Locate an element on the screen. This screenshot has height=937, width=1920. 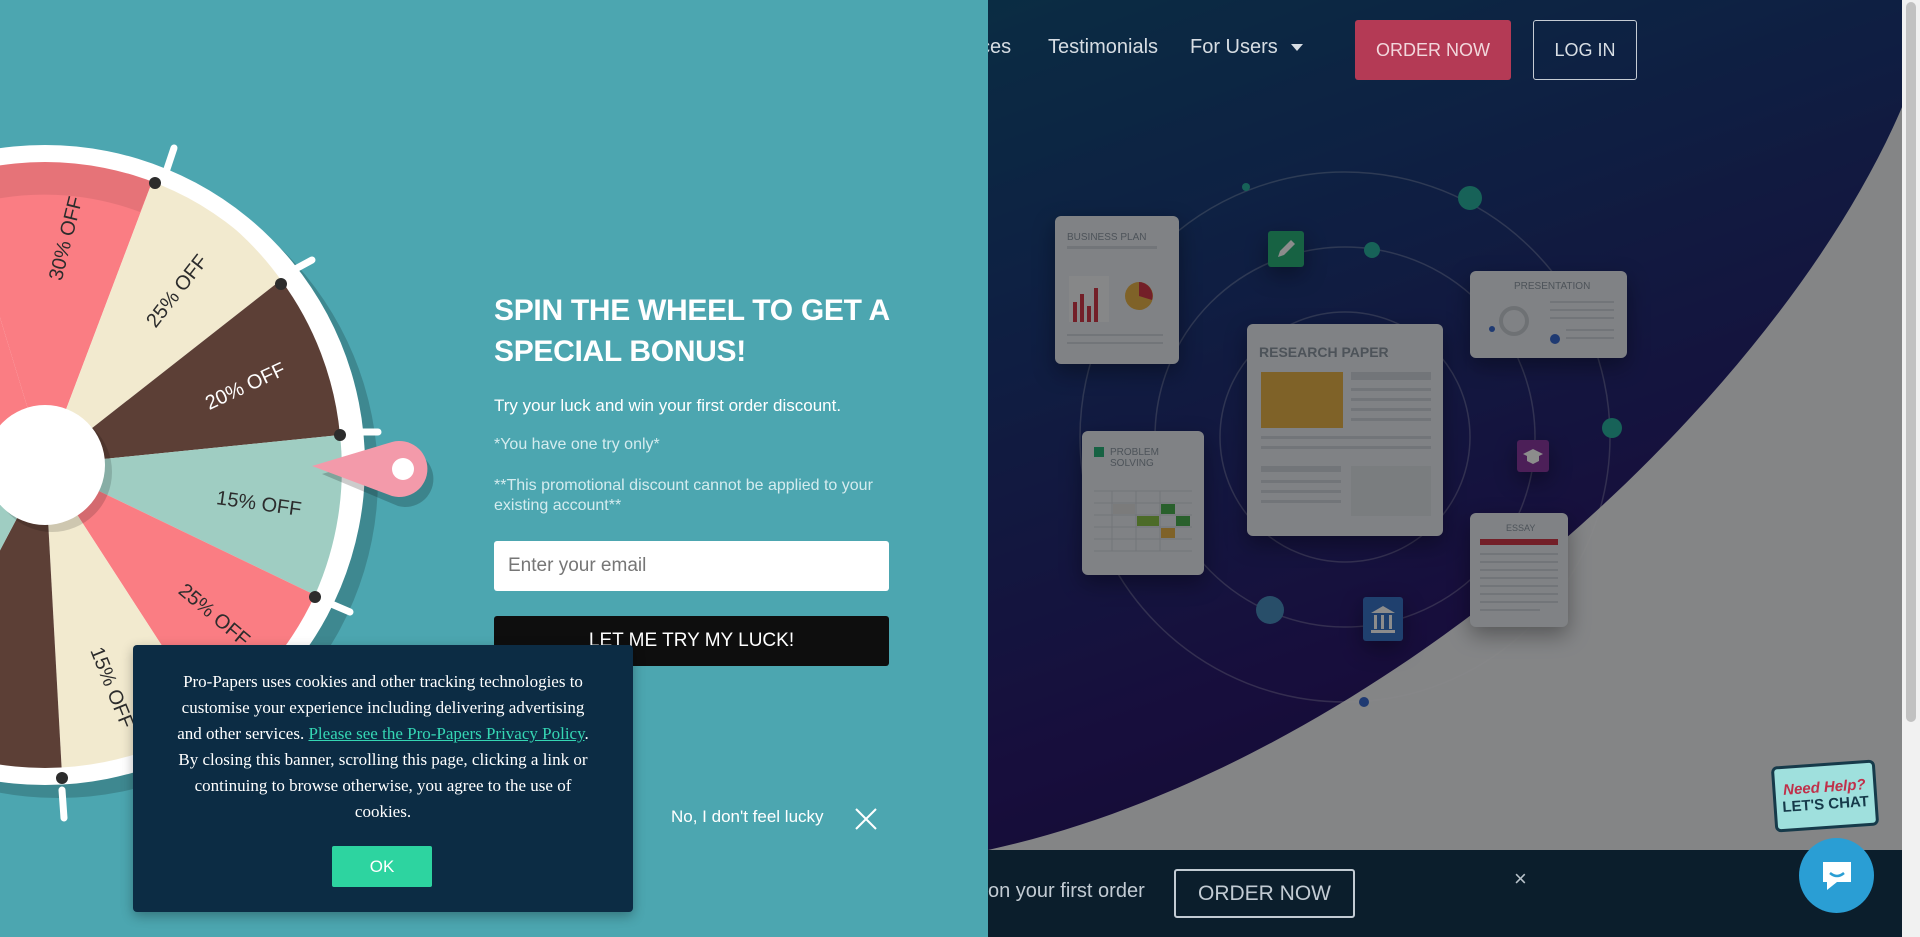
close-icon is located at coordinates (866, 819).